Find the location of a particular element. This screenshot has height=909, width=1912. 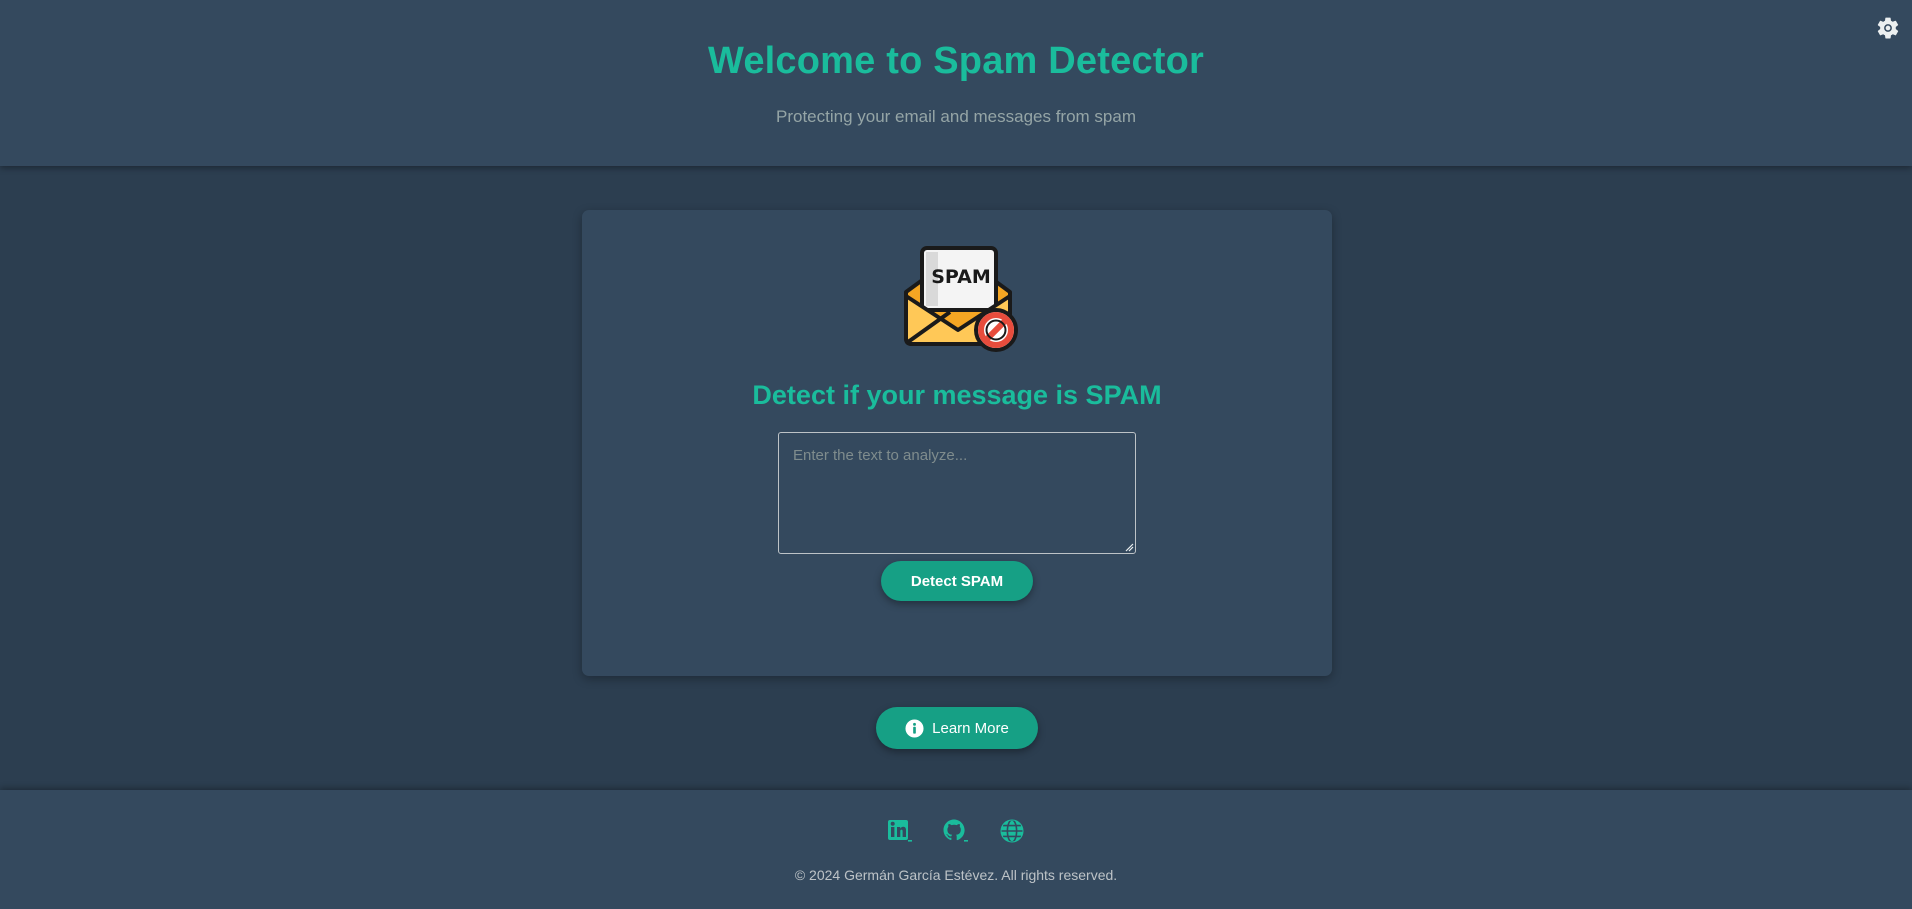

github-icon is located at coordinates (955, 830).